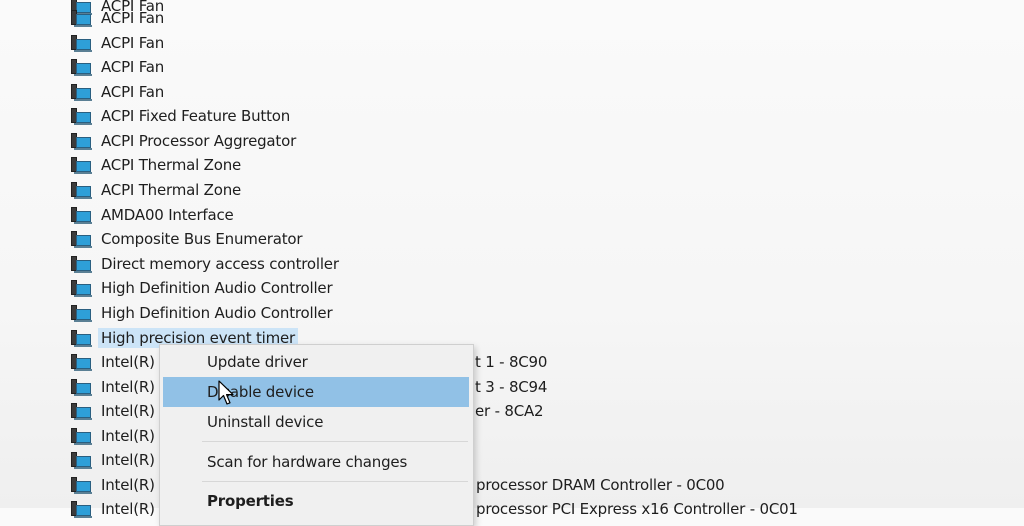  Describe the element at coordinates (316, 362) in the screenshot. I see `menu-item-update-driver: Update driver` at that location.